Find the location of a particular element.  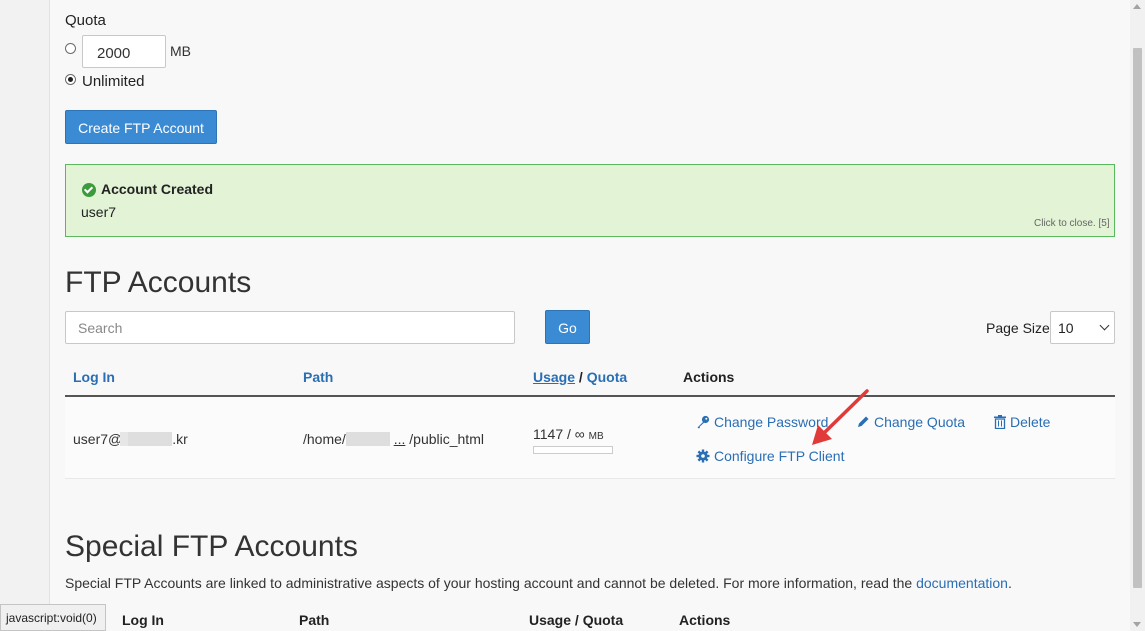

column-usage: Usage is located at coordinates (554, 377).